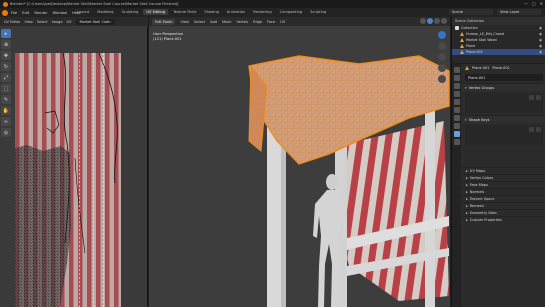 The height and width of the screenshot is (307, 545). I want to click on shape-keys-list, so click(504, 135).